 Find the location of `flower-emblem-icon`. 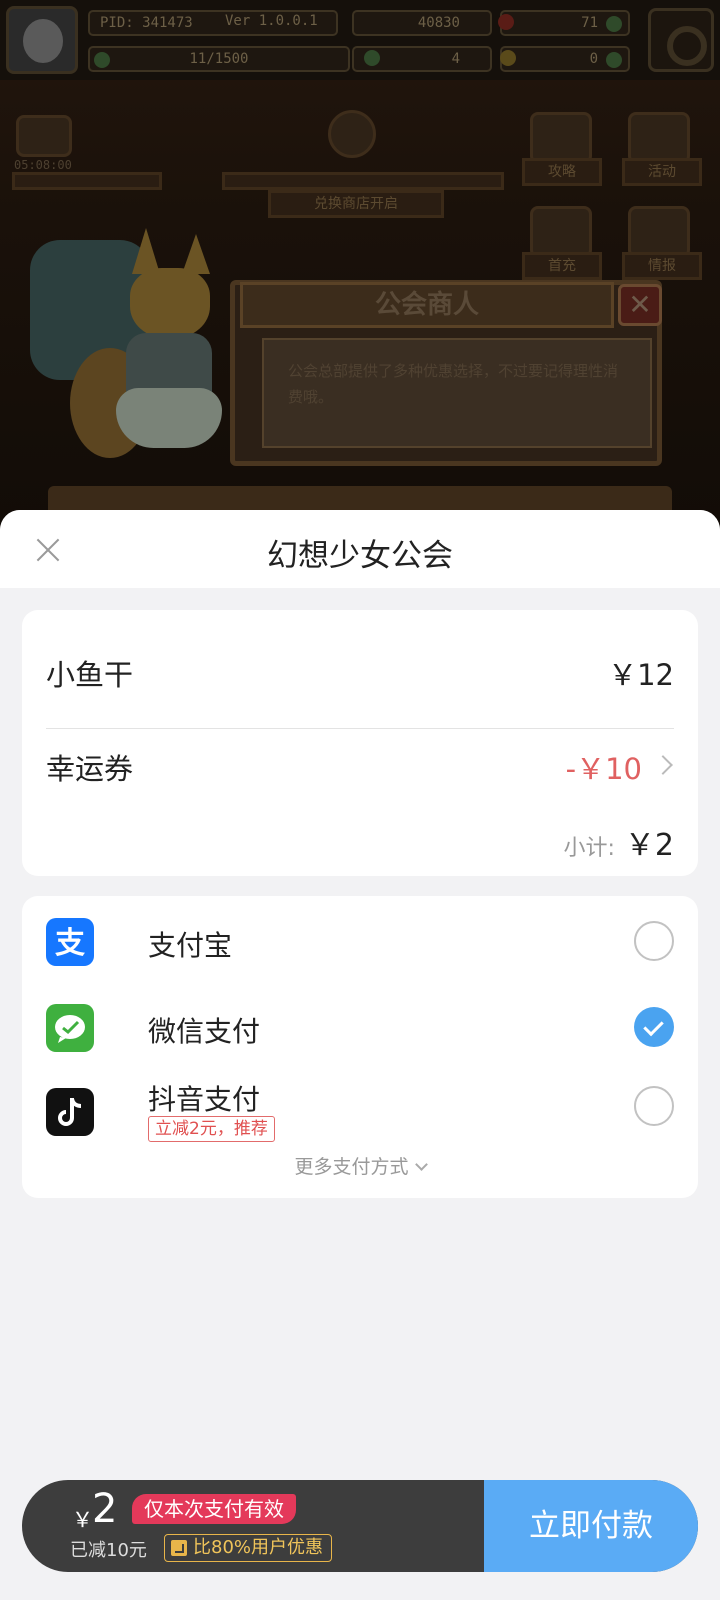

flower-emblem-icon is located at coordinates (352, 134).